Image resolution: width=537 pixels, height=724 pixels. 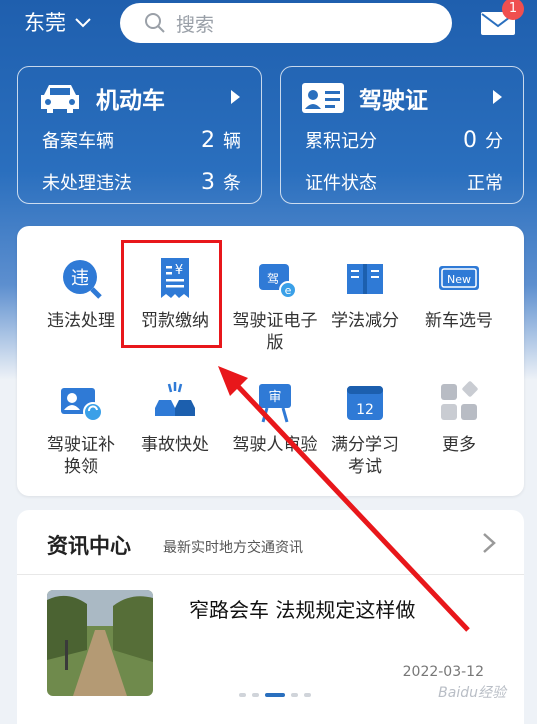 I want to click on service-study-reduce: 学法减分, so click(x=365, y=294).